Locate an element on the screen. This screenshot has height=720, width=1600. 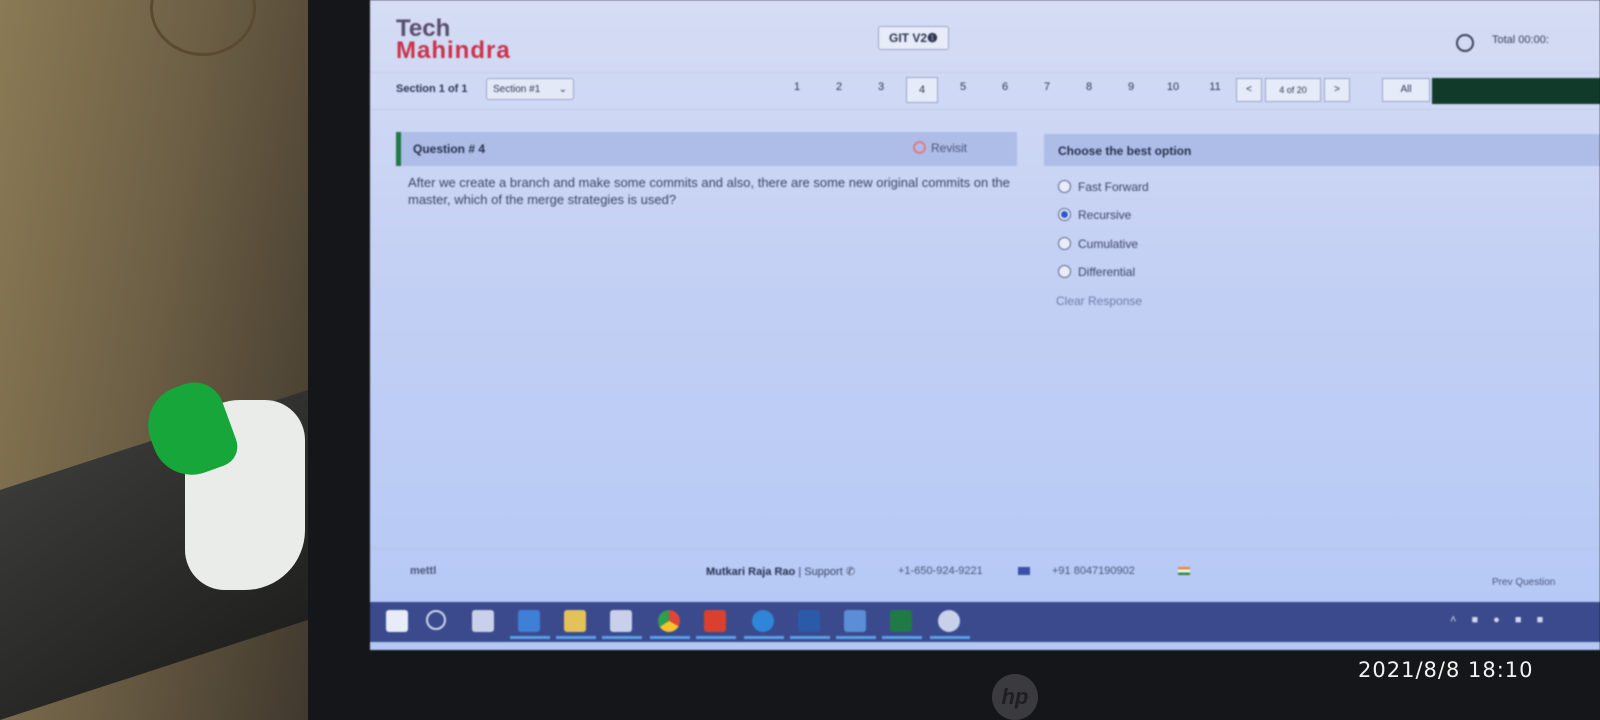
search-icon is located at coordinates (436, 620).